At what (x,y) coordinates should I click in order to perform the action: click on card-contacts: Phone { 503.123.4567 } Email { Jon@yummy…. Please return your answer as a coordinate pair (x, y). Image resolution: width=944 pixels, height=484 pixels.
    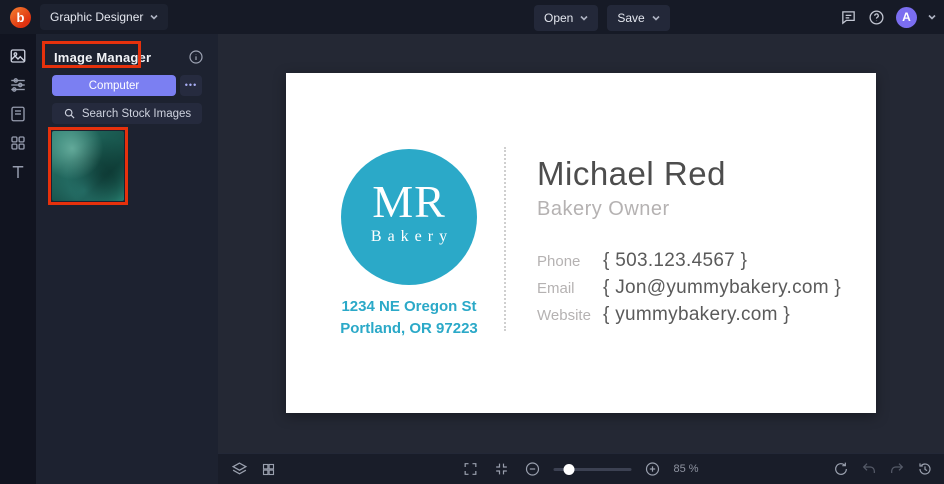
    Looking at the image, I should click on (689, 290).